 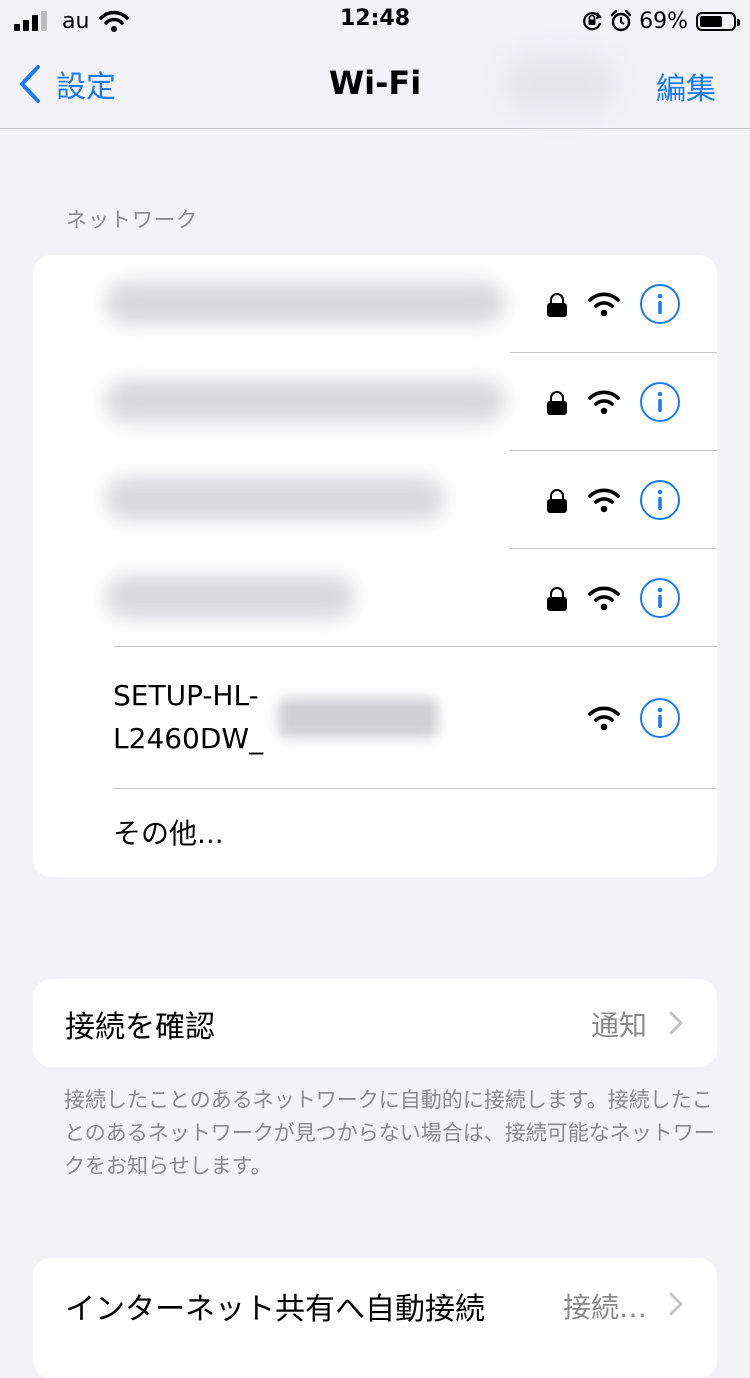 I want to click on redacted-area, so click(x=560, y=83).